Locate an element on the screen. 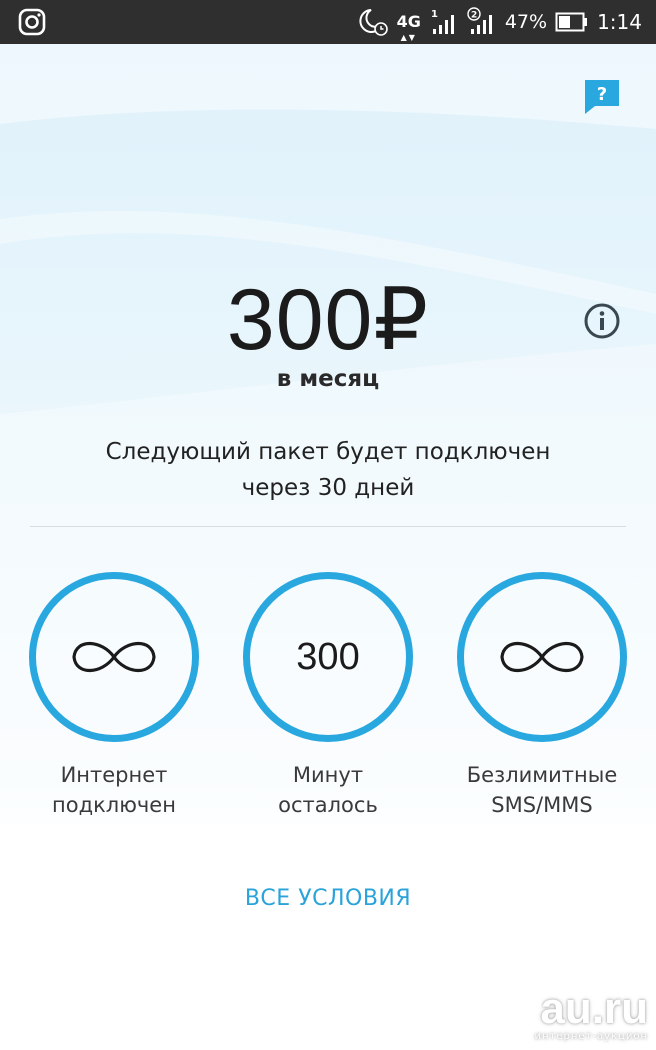  help-question-icon: ? is located at coordinates (602, 97).